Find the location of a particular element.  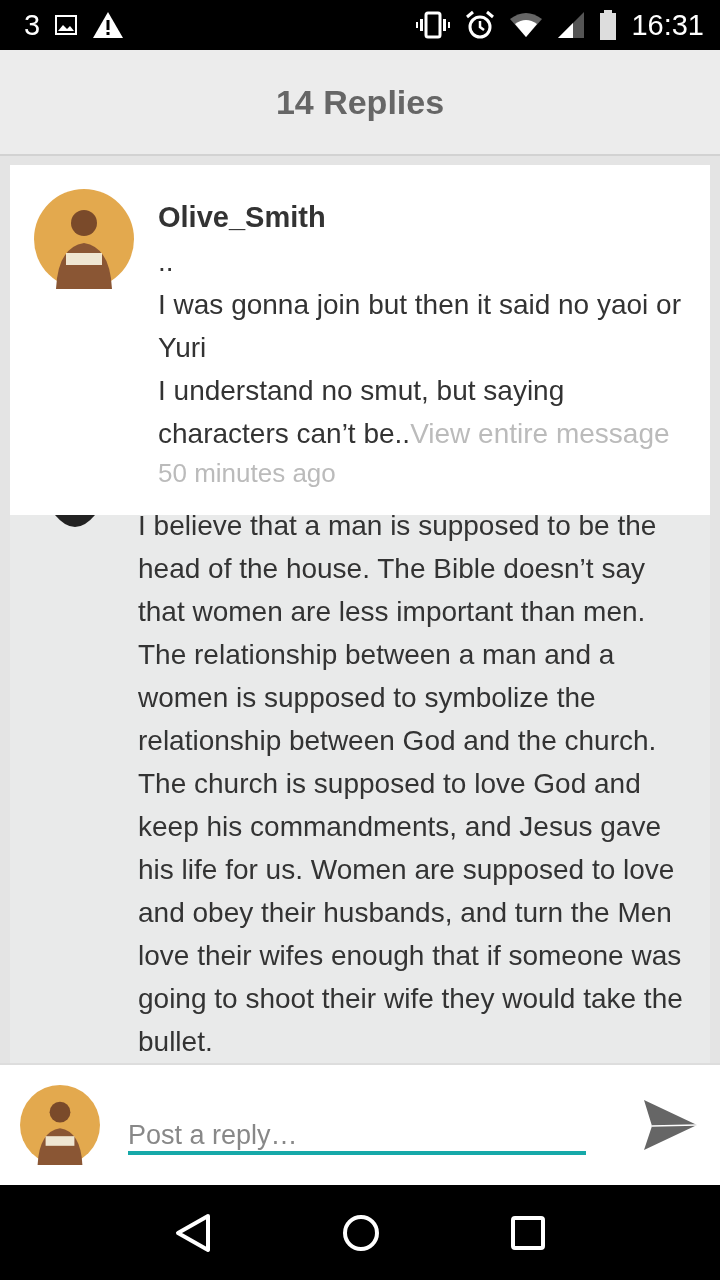

recents-icon is located at coordinates (527, 1232).